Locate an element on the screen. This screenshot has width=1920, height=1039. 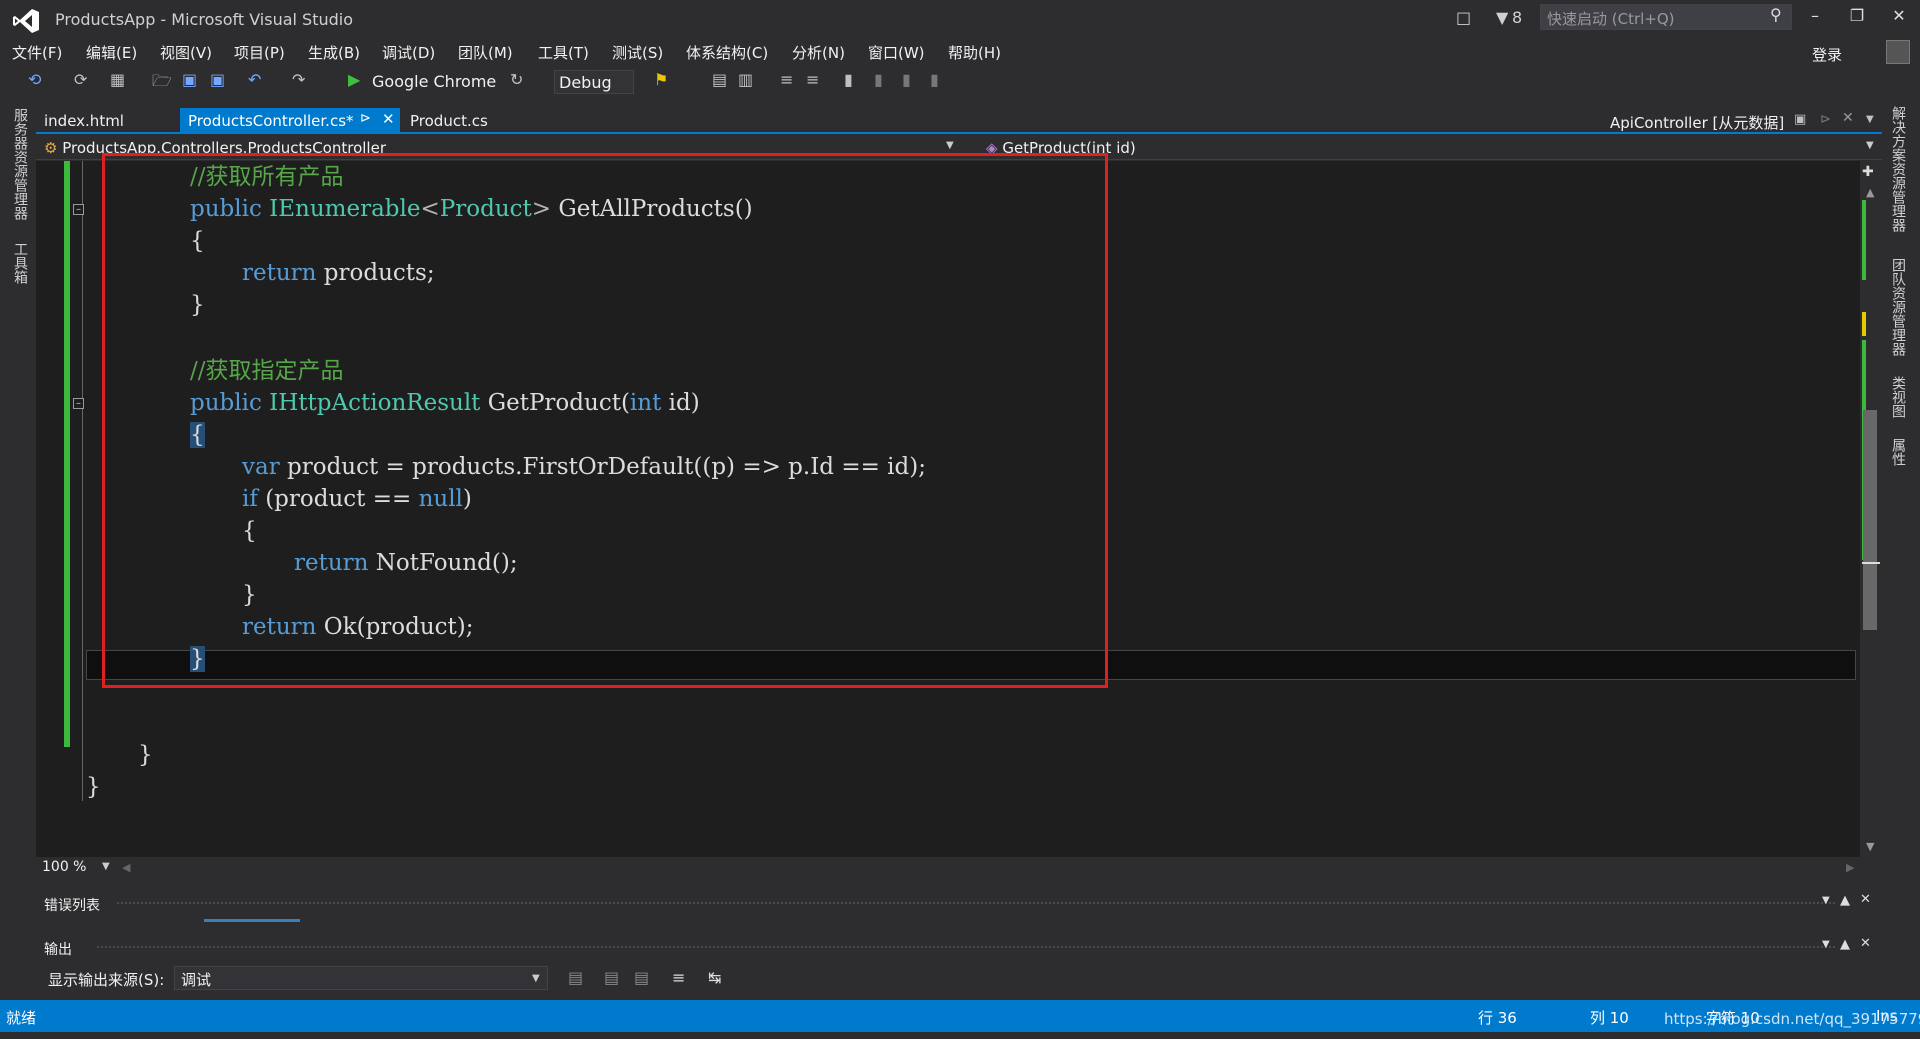
menu-file: 文件(F) is located at coordinates (37, 52).